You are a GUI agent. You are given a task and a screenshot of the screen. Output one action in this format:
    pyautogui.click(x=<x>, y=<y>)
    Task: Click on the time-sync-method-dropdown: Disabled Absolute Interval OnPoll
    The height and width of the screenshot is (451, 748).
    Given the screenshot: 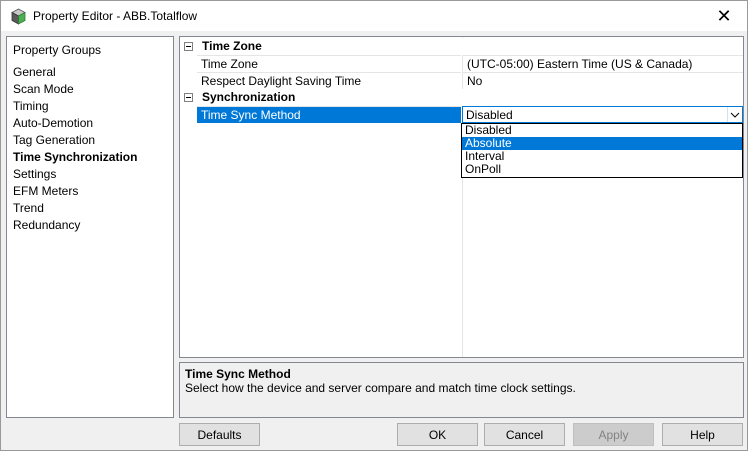 What is the action you would take?
    pyautogui.click(x=602, y=150)
    